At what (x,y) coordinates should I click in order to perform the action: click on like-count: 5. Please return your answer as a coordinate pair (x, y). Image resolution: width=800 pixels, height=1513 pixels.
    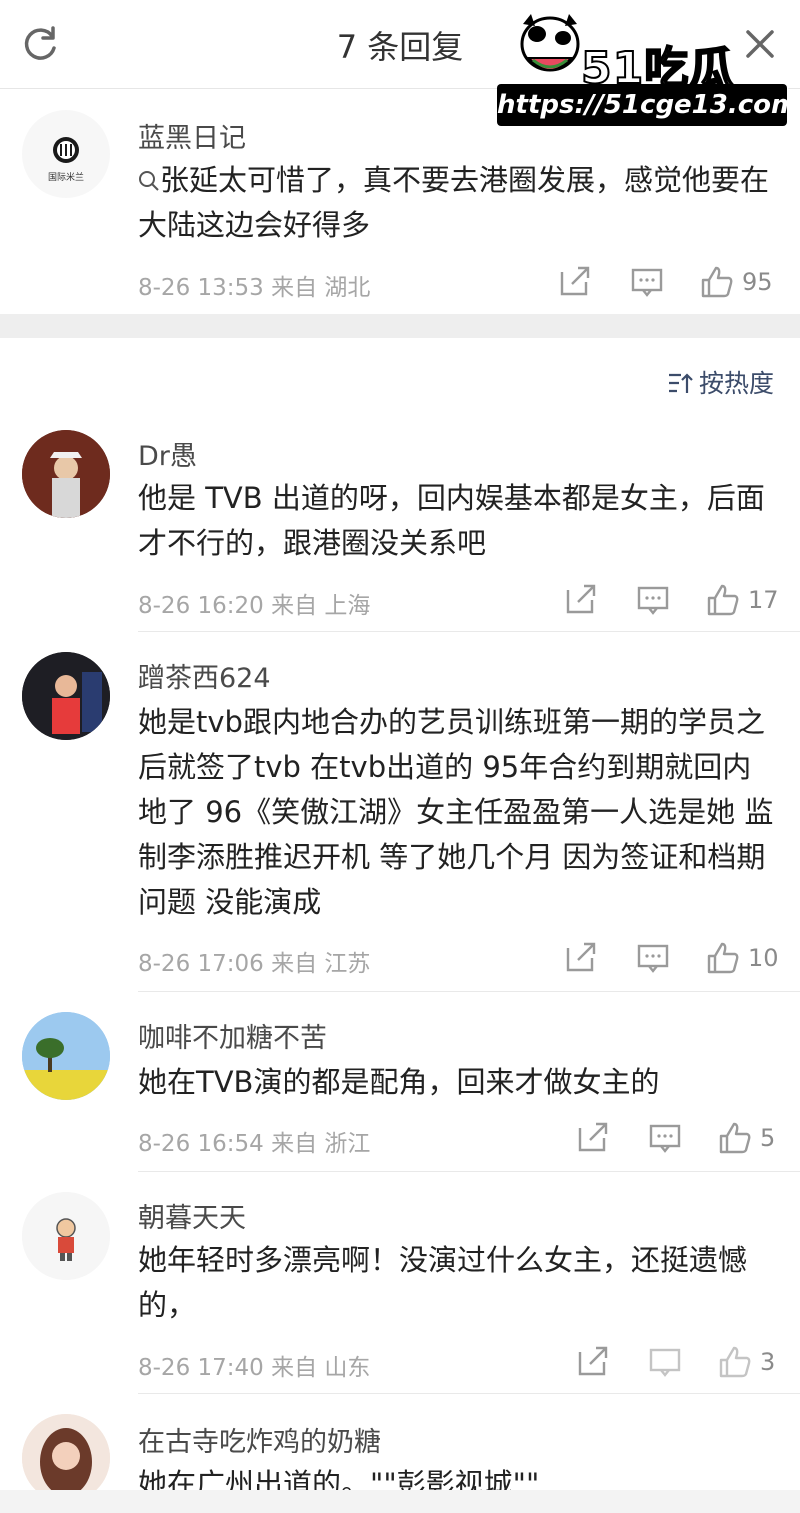
    Looking at the image, I should click on (768, 1138).